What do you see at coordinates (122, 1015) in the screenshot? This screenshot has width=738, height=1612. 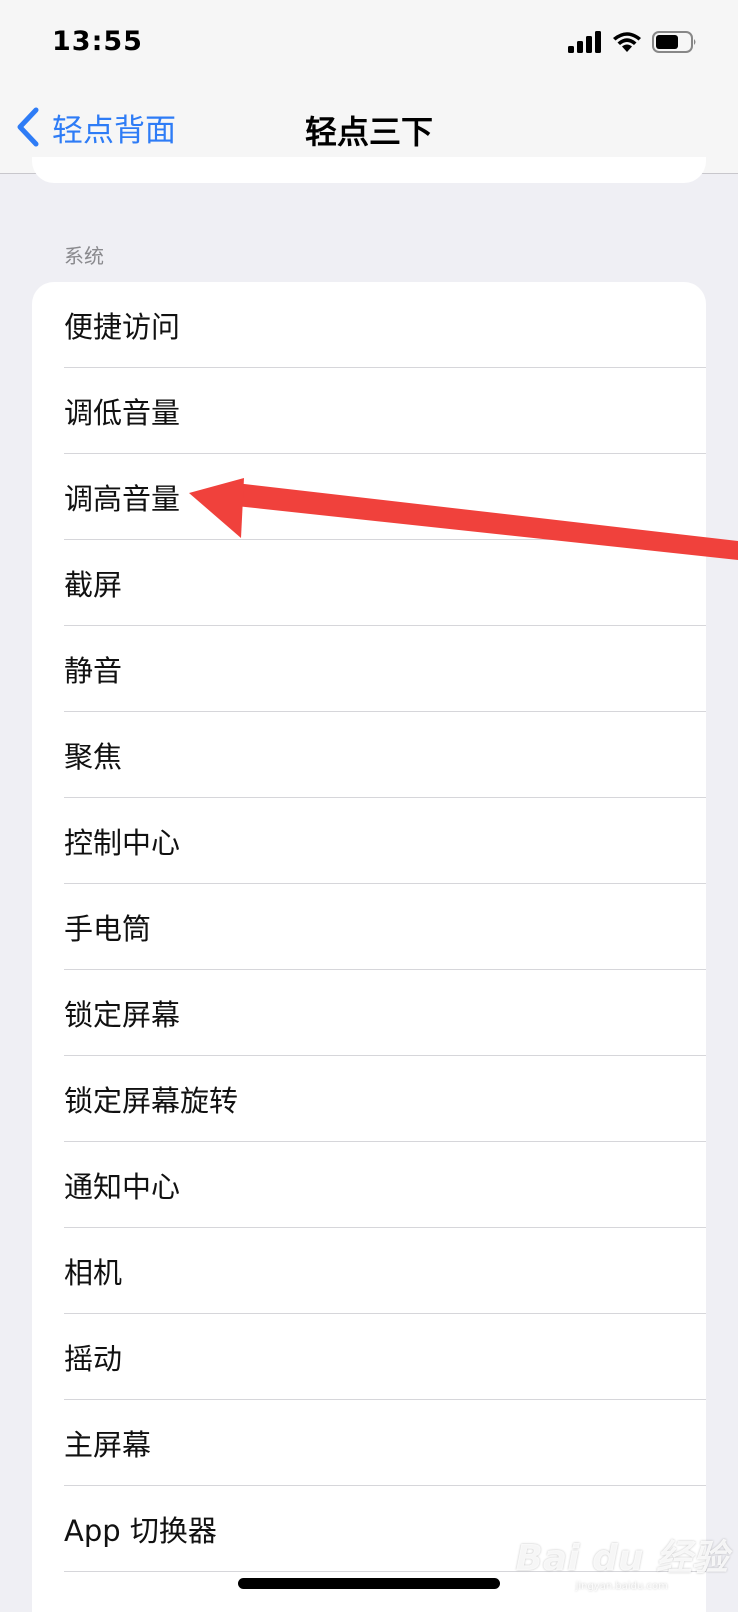 I see `list-item-label: 锁定屏幕` at bounding box center [122, 1015].